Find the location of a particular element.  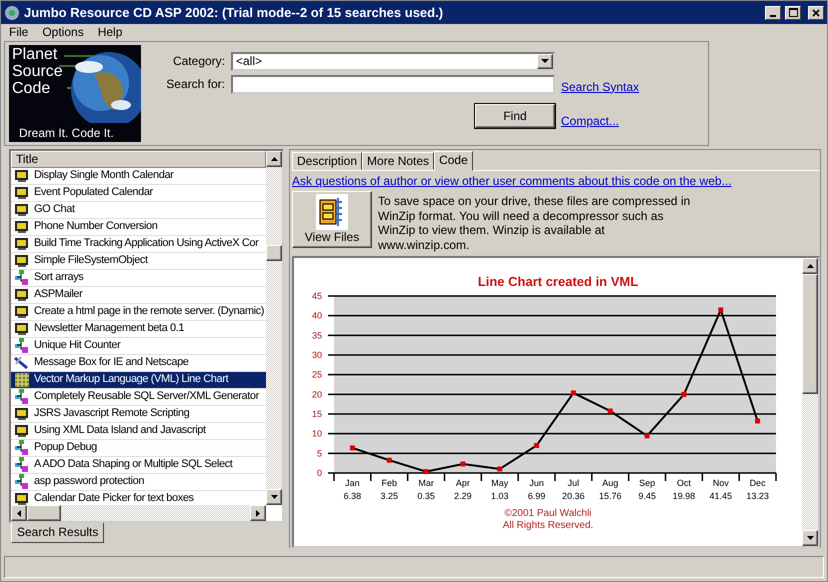

x-tick-label: Aug is located at coordinates (610, 483).